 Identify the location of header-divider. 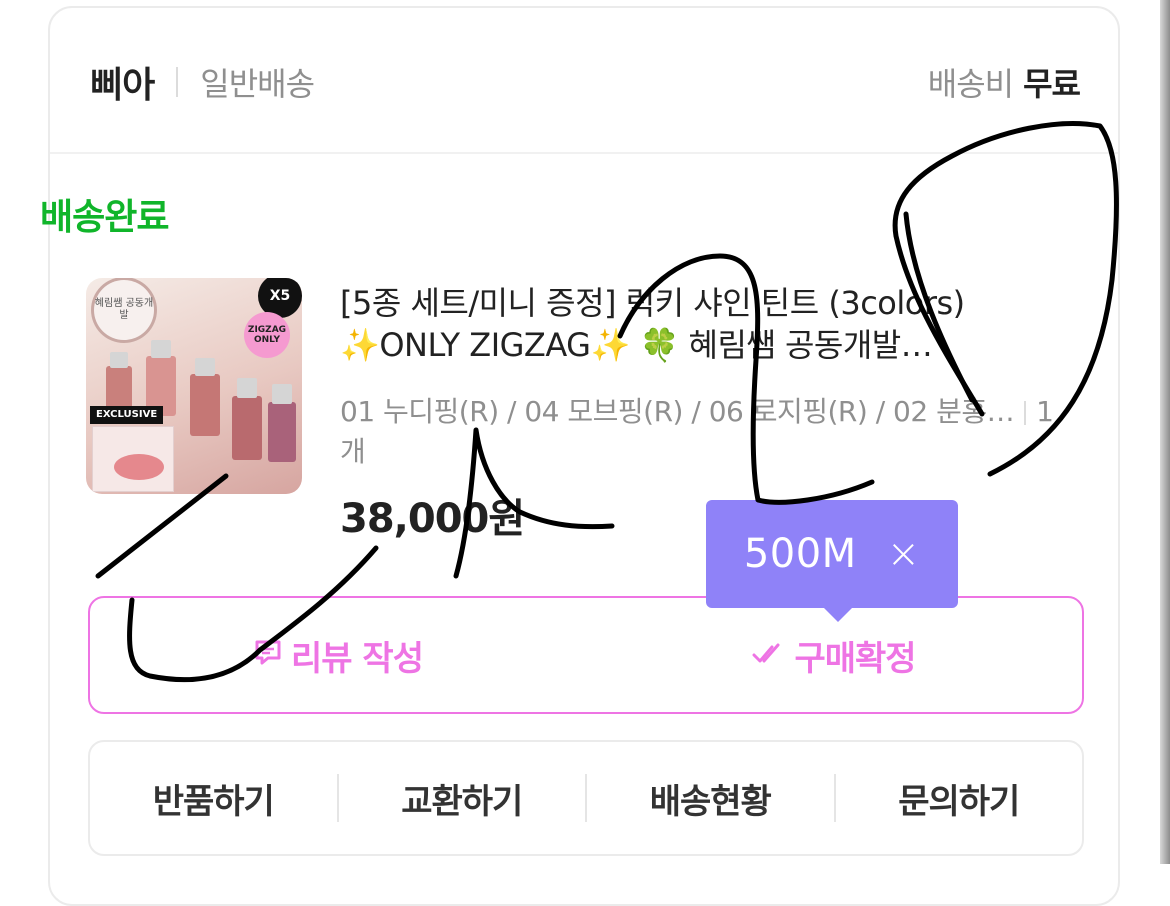
(177, 82).